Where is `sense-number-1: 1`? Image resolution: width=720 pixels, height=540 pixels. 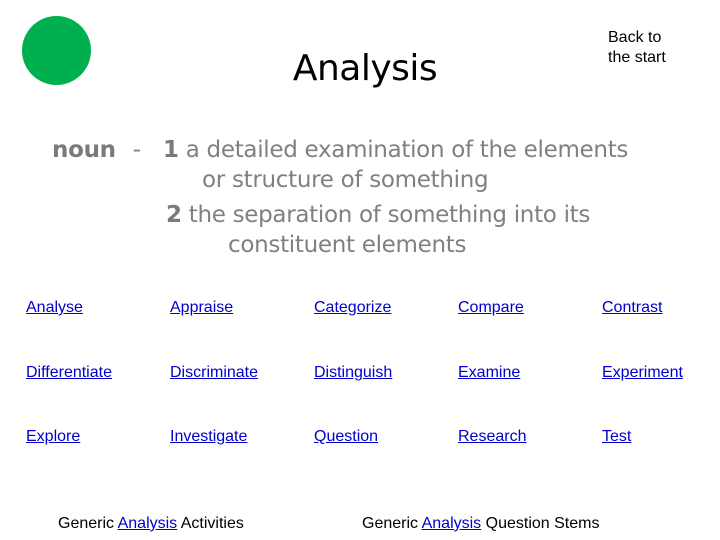 sense-number-1: 1 is located at coordinates (171, 150).